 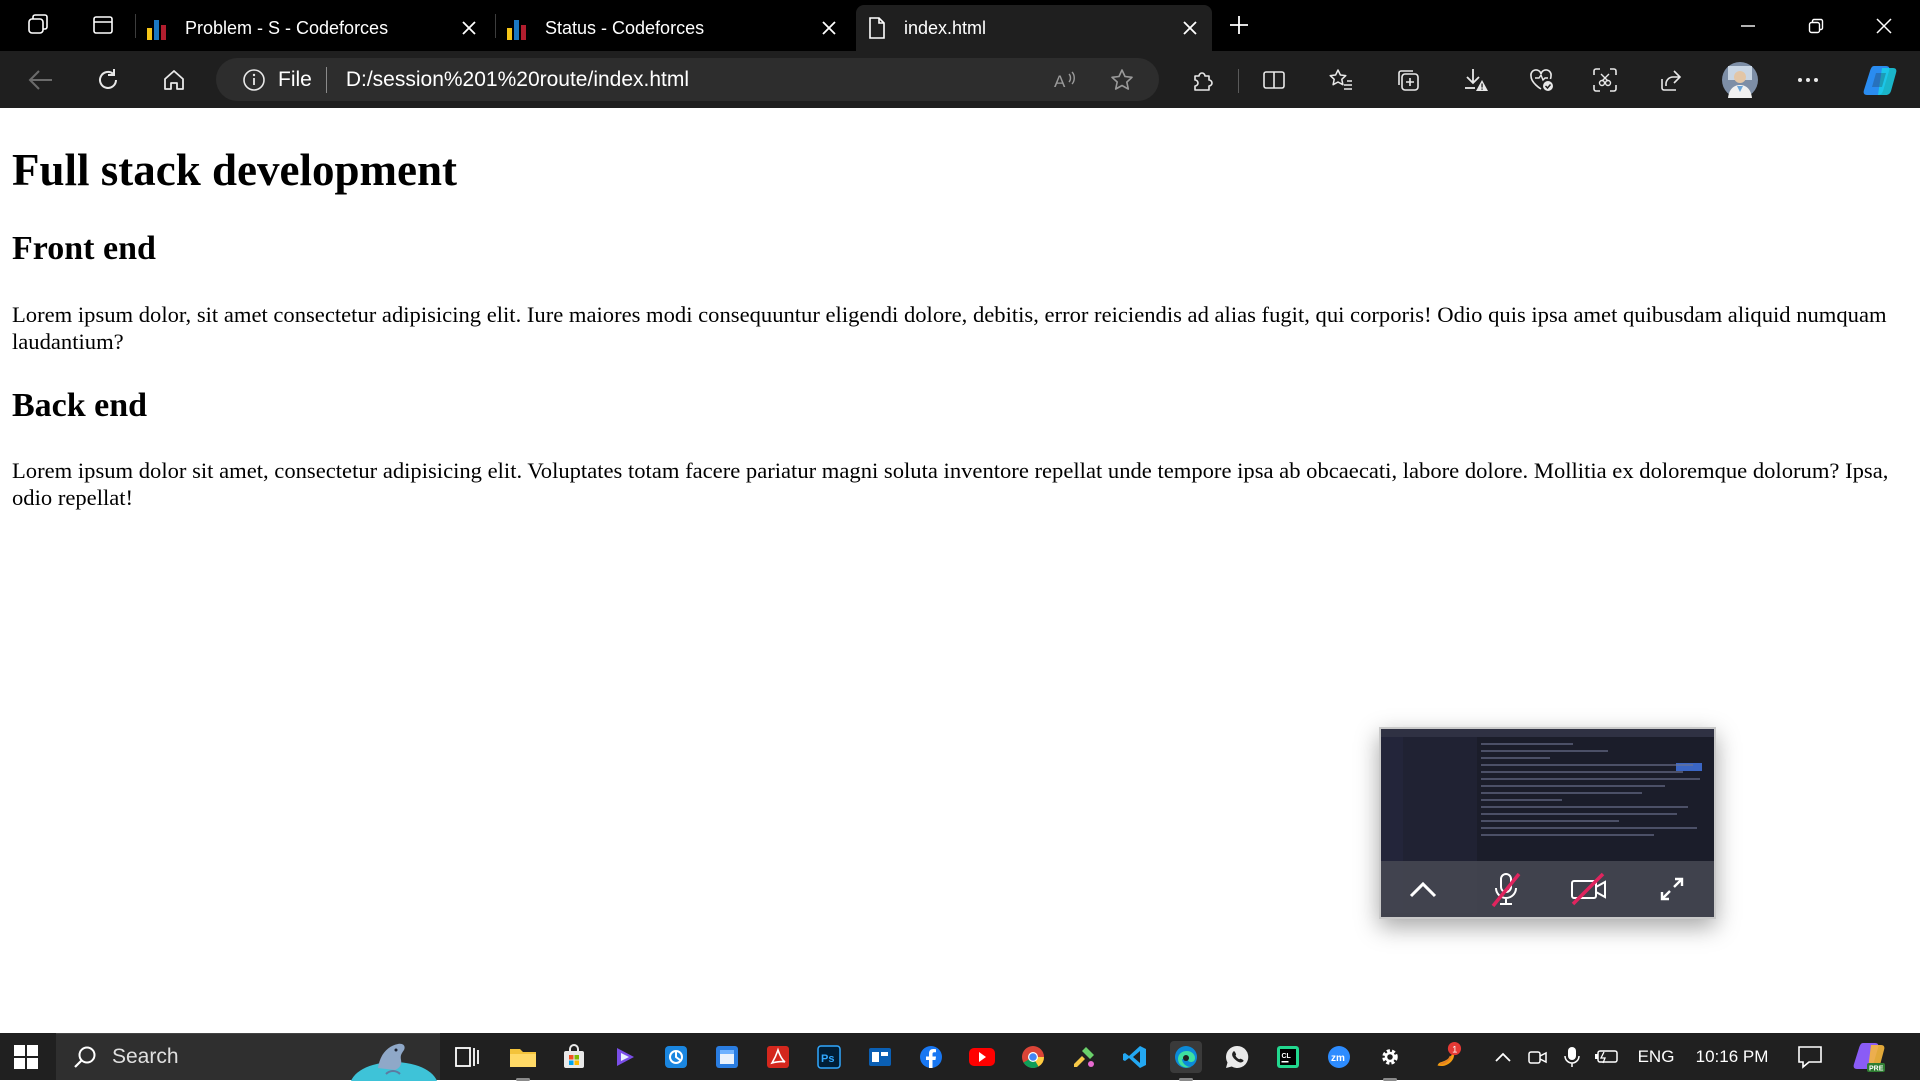 I want to click on share-icon, so click(x=1671, y=80).